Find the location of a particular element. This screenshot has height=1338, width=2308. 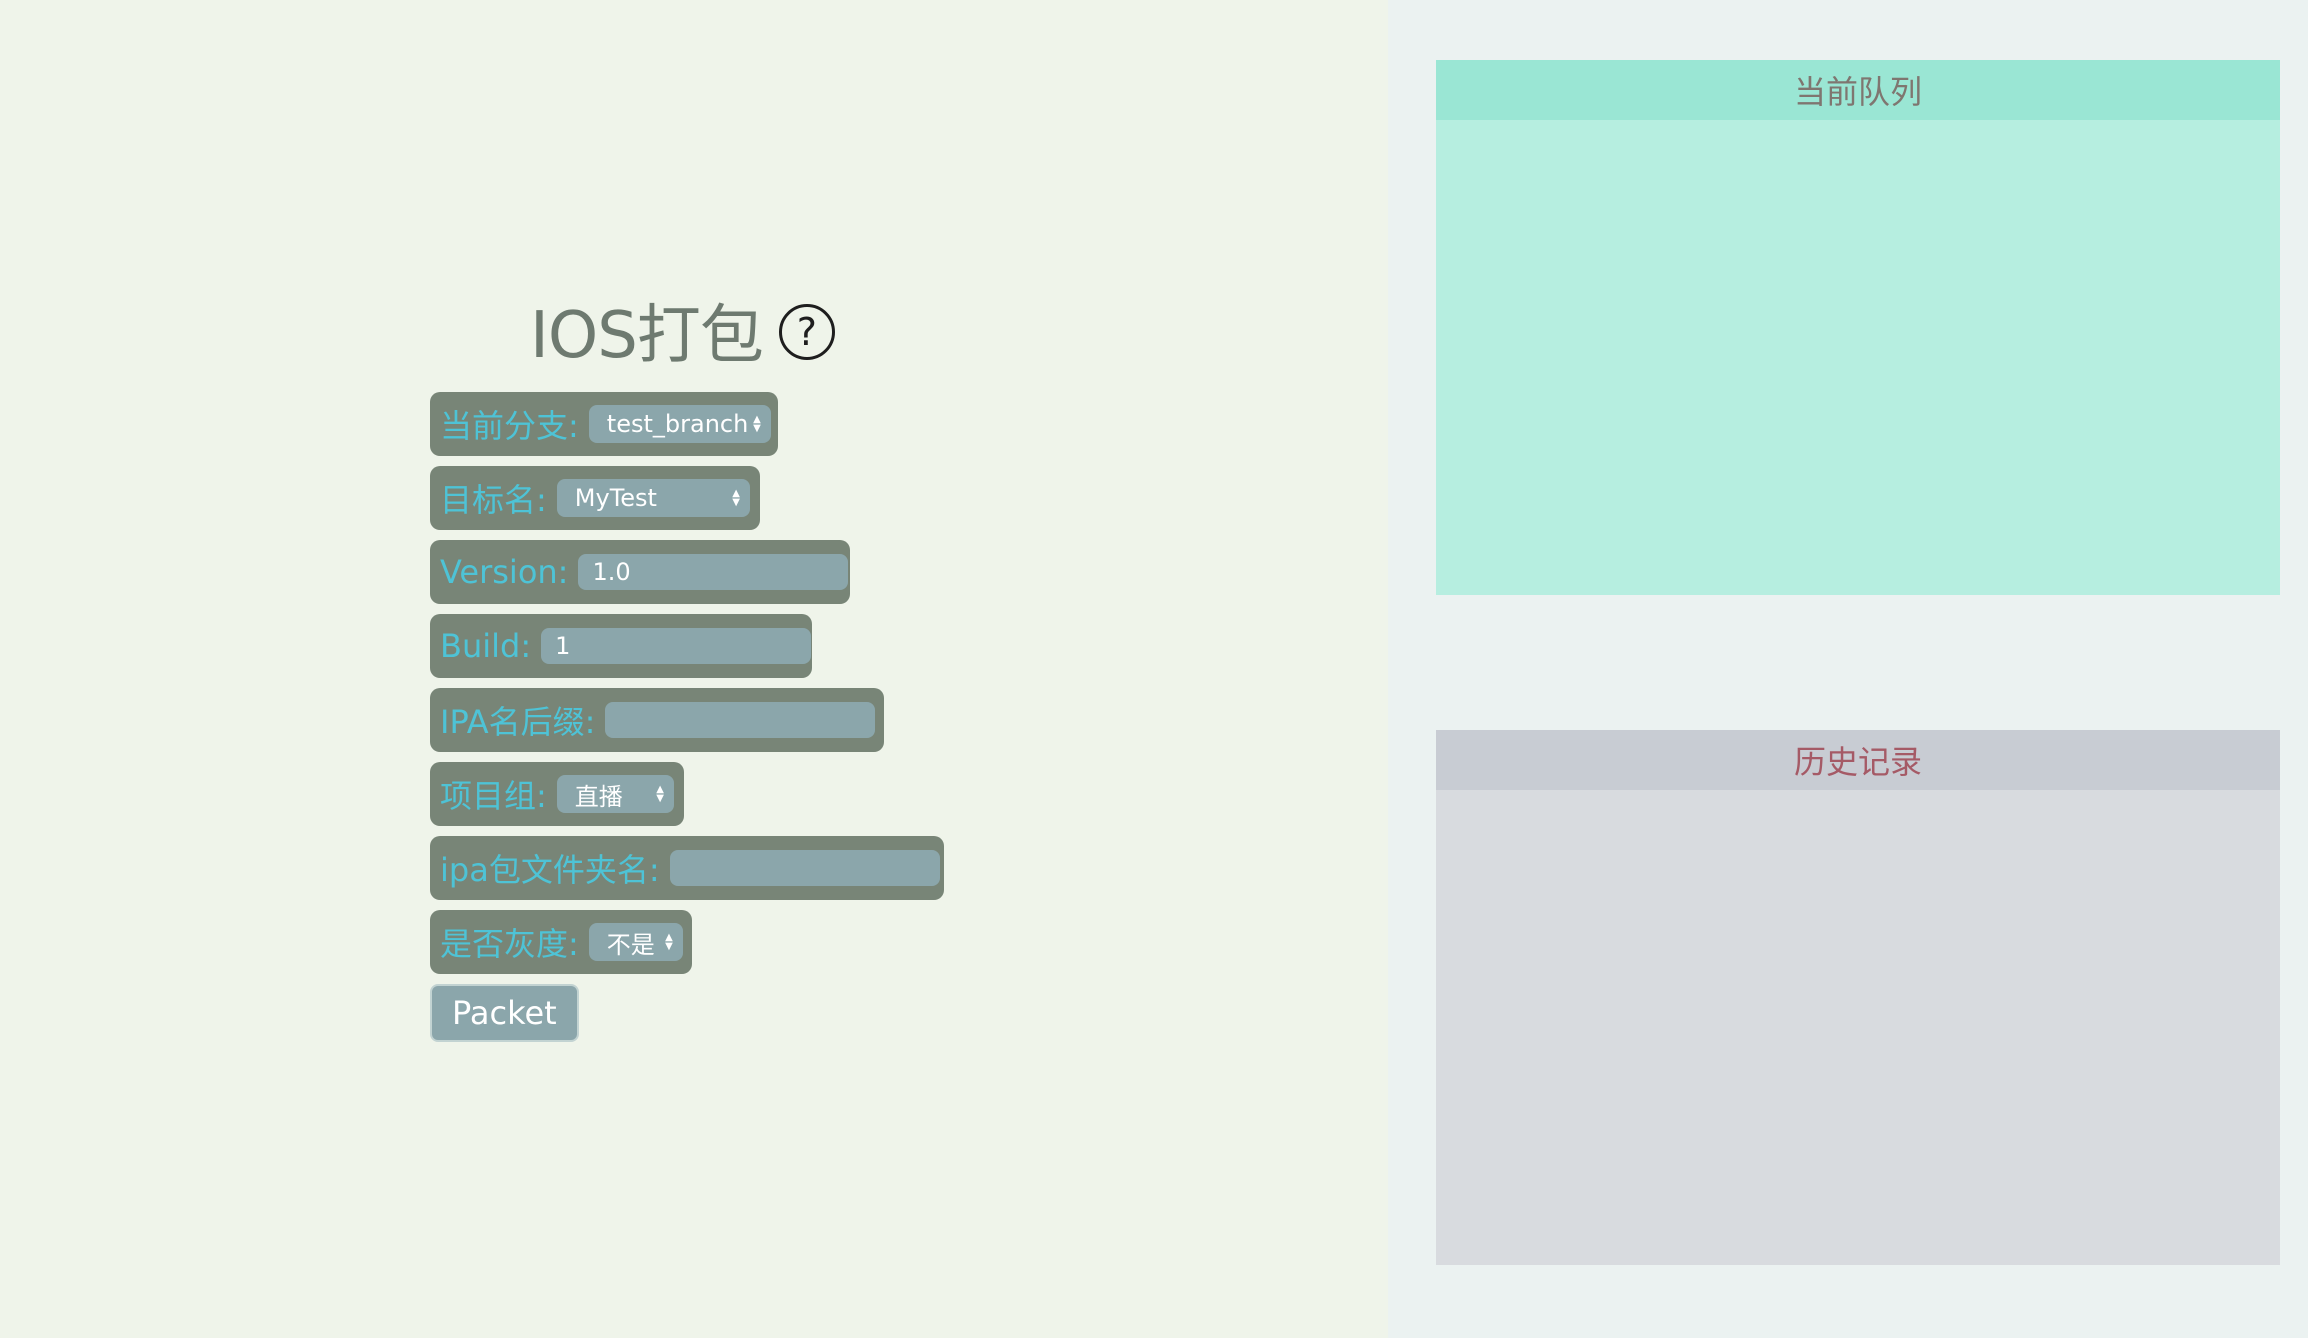

ipa-folder-label: ipa包文件夹名: is located at coordinates (550, 870).